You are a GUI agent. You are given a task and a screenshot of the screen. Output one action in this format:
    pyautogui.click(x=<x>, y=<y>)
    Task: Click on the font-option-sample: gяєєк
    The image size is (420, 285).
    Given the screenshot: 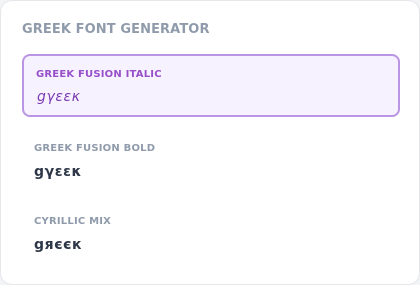 What is the action you would take?
    pyautogui.click(x=58, y=245)
    